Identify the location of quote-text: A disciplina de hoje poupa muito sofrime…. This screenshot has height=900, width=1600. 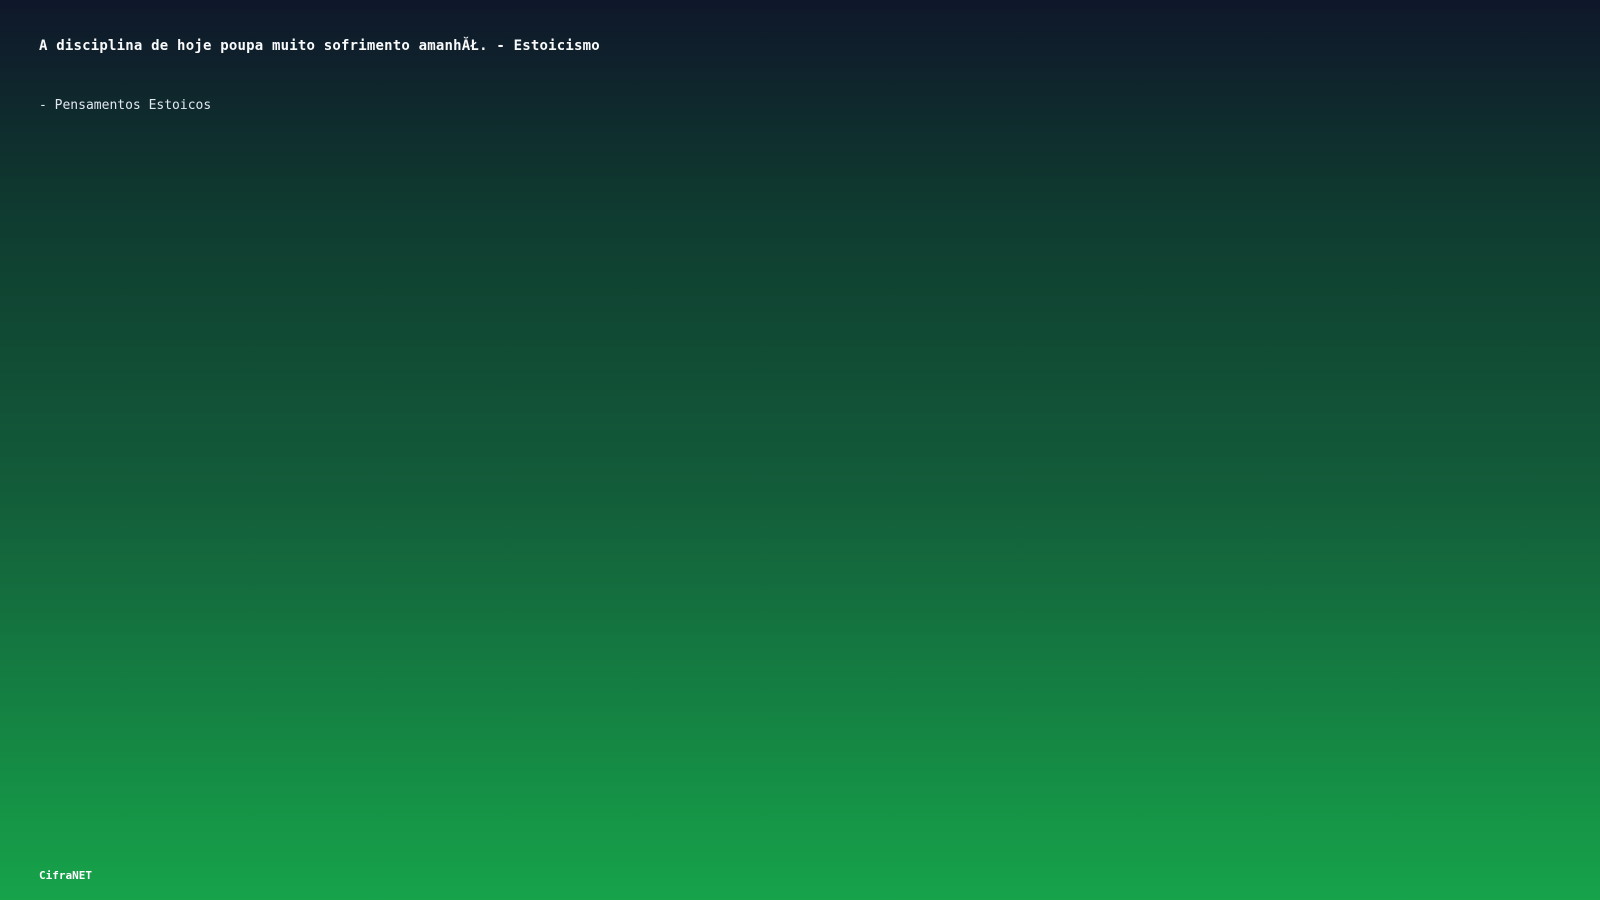
(319, 46).